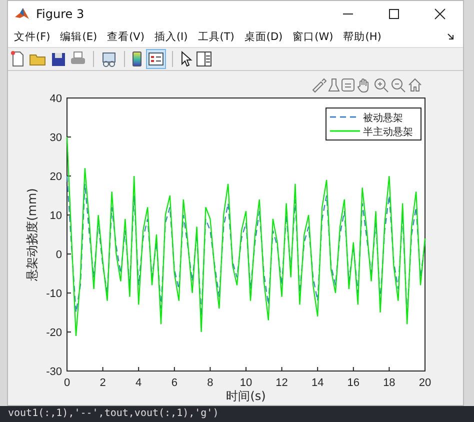 The width and height of the screenshot is (474, 422). What do you see at coordinates (56, 177) in the screenshot?
I see `y-tick-label: 20` at bounding box center [56, 177].